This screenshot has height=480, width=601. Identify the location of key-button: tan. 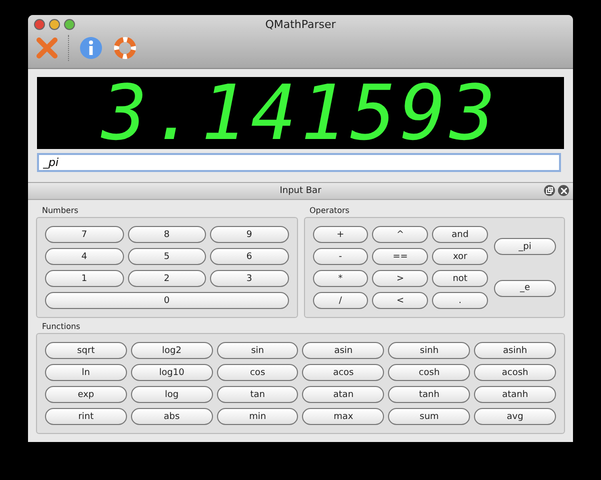
(257, 394).